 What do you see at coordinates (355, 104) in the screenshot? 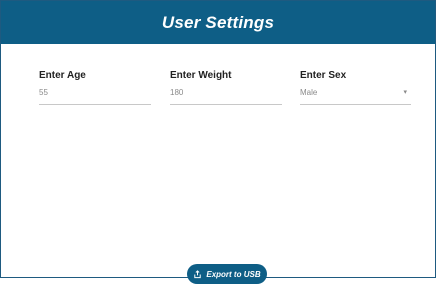
I see `sex-underline` at bounding box center [355, 104].